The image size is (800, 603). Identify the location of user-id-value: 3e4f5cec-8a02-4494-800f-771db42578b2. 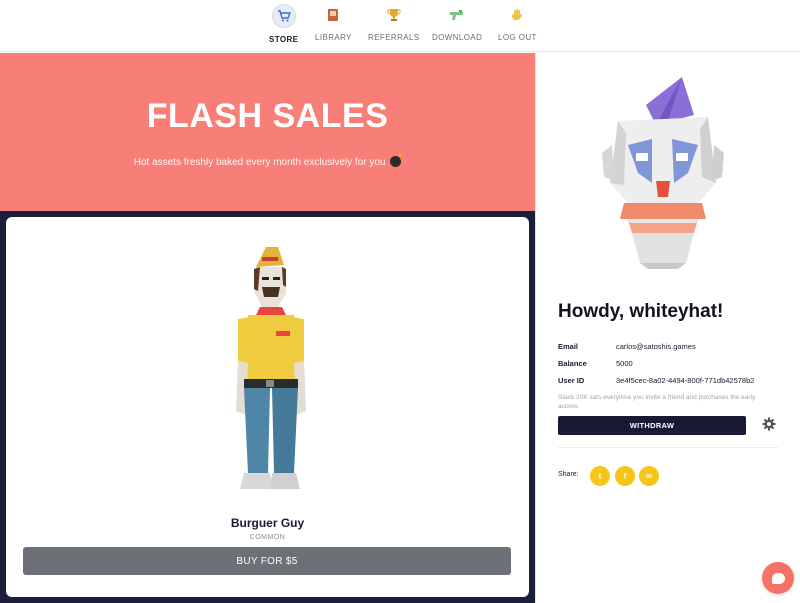
(685, 380).